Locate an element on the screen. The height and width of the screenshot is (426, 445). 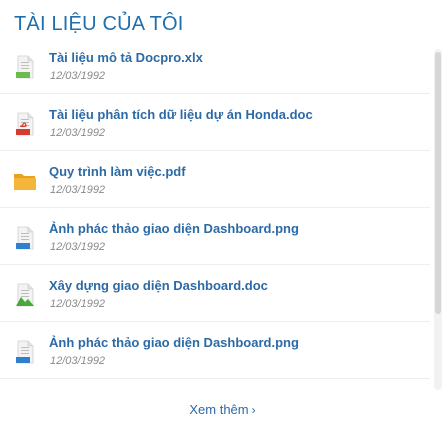
panel-title: TÀI LIỆU CỦA TÔI is located at coordinates (99, 24).